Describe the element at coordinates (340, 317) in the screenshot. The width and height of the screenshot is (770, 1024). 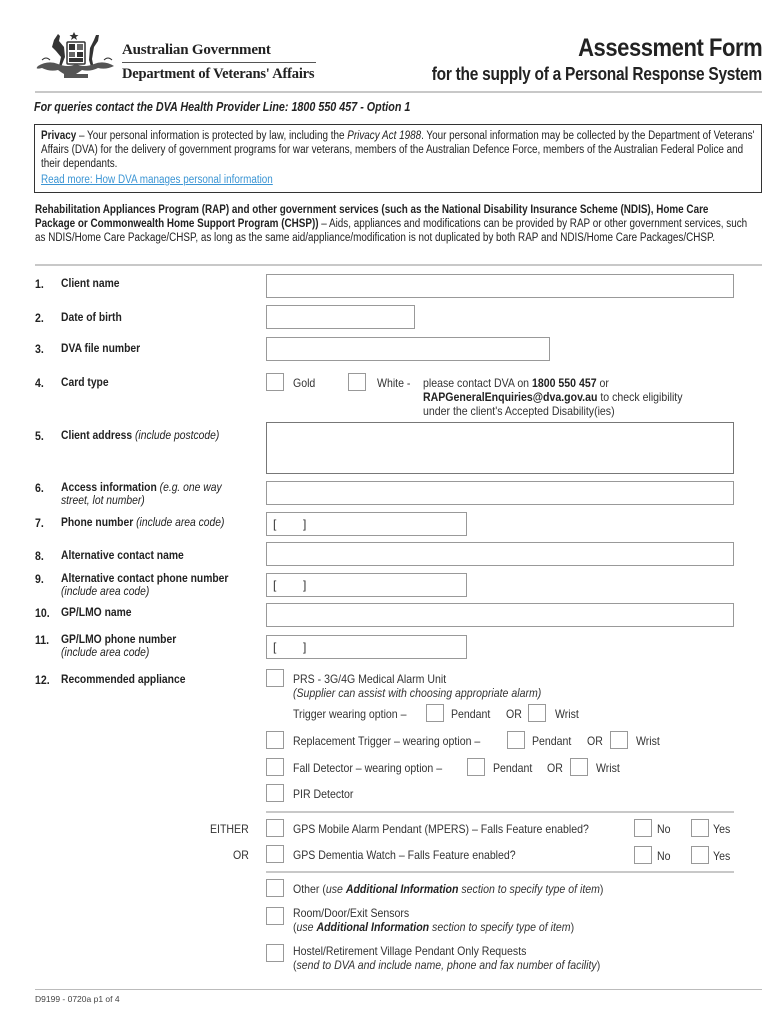
I see `date-of-birth-field` at that location.